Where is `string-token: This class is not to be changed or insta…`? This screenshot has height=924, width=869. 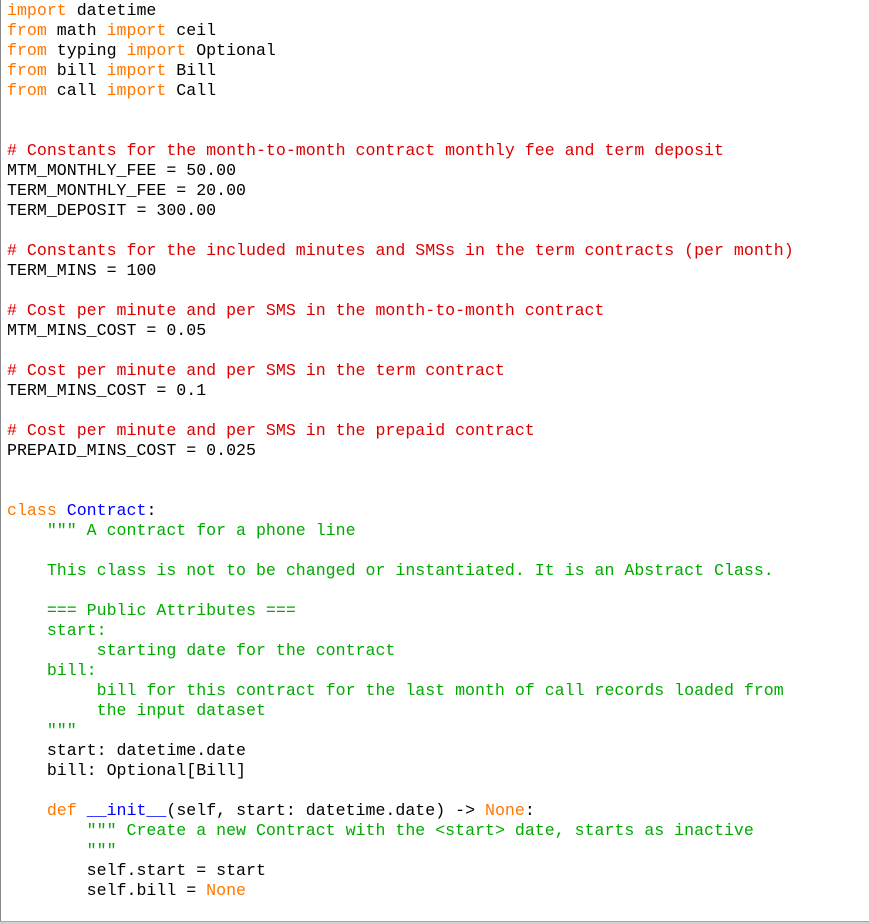 string-token: This class is not to be changed or insta… is located at coordinates (390, 570).